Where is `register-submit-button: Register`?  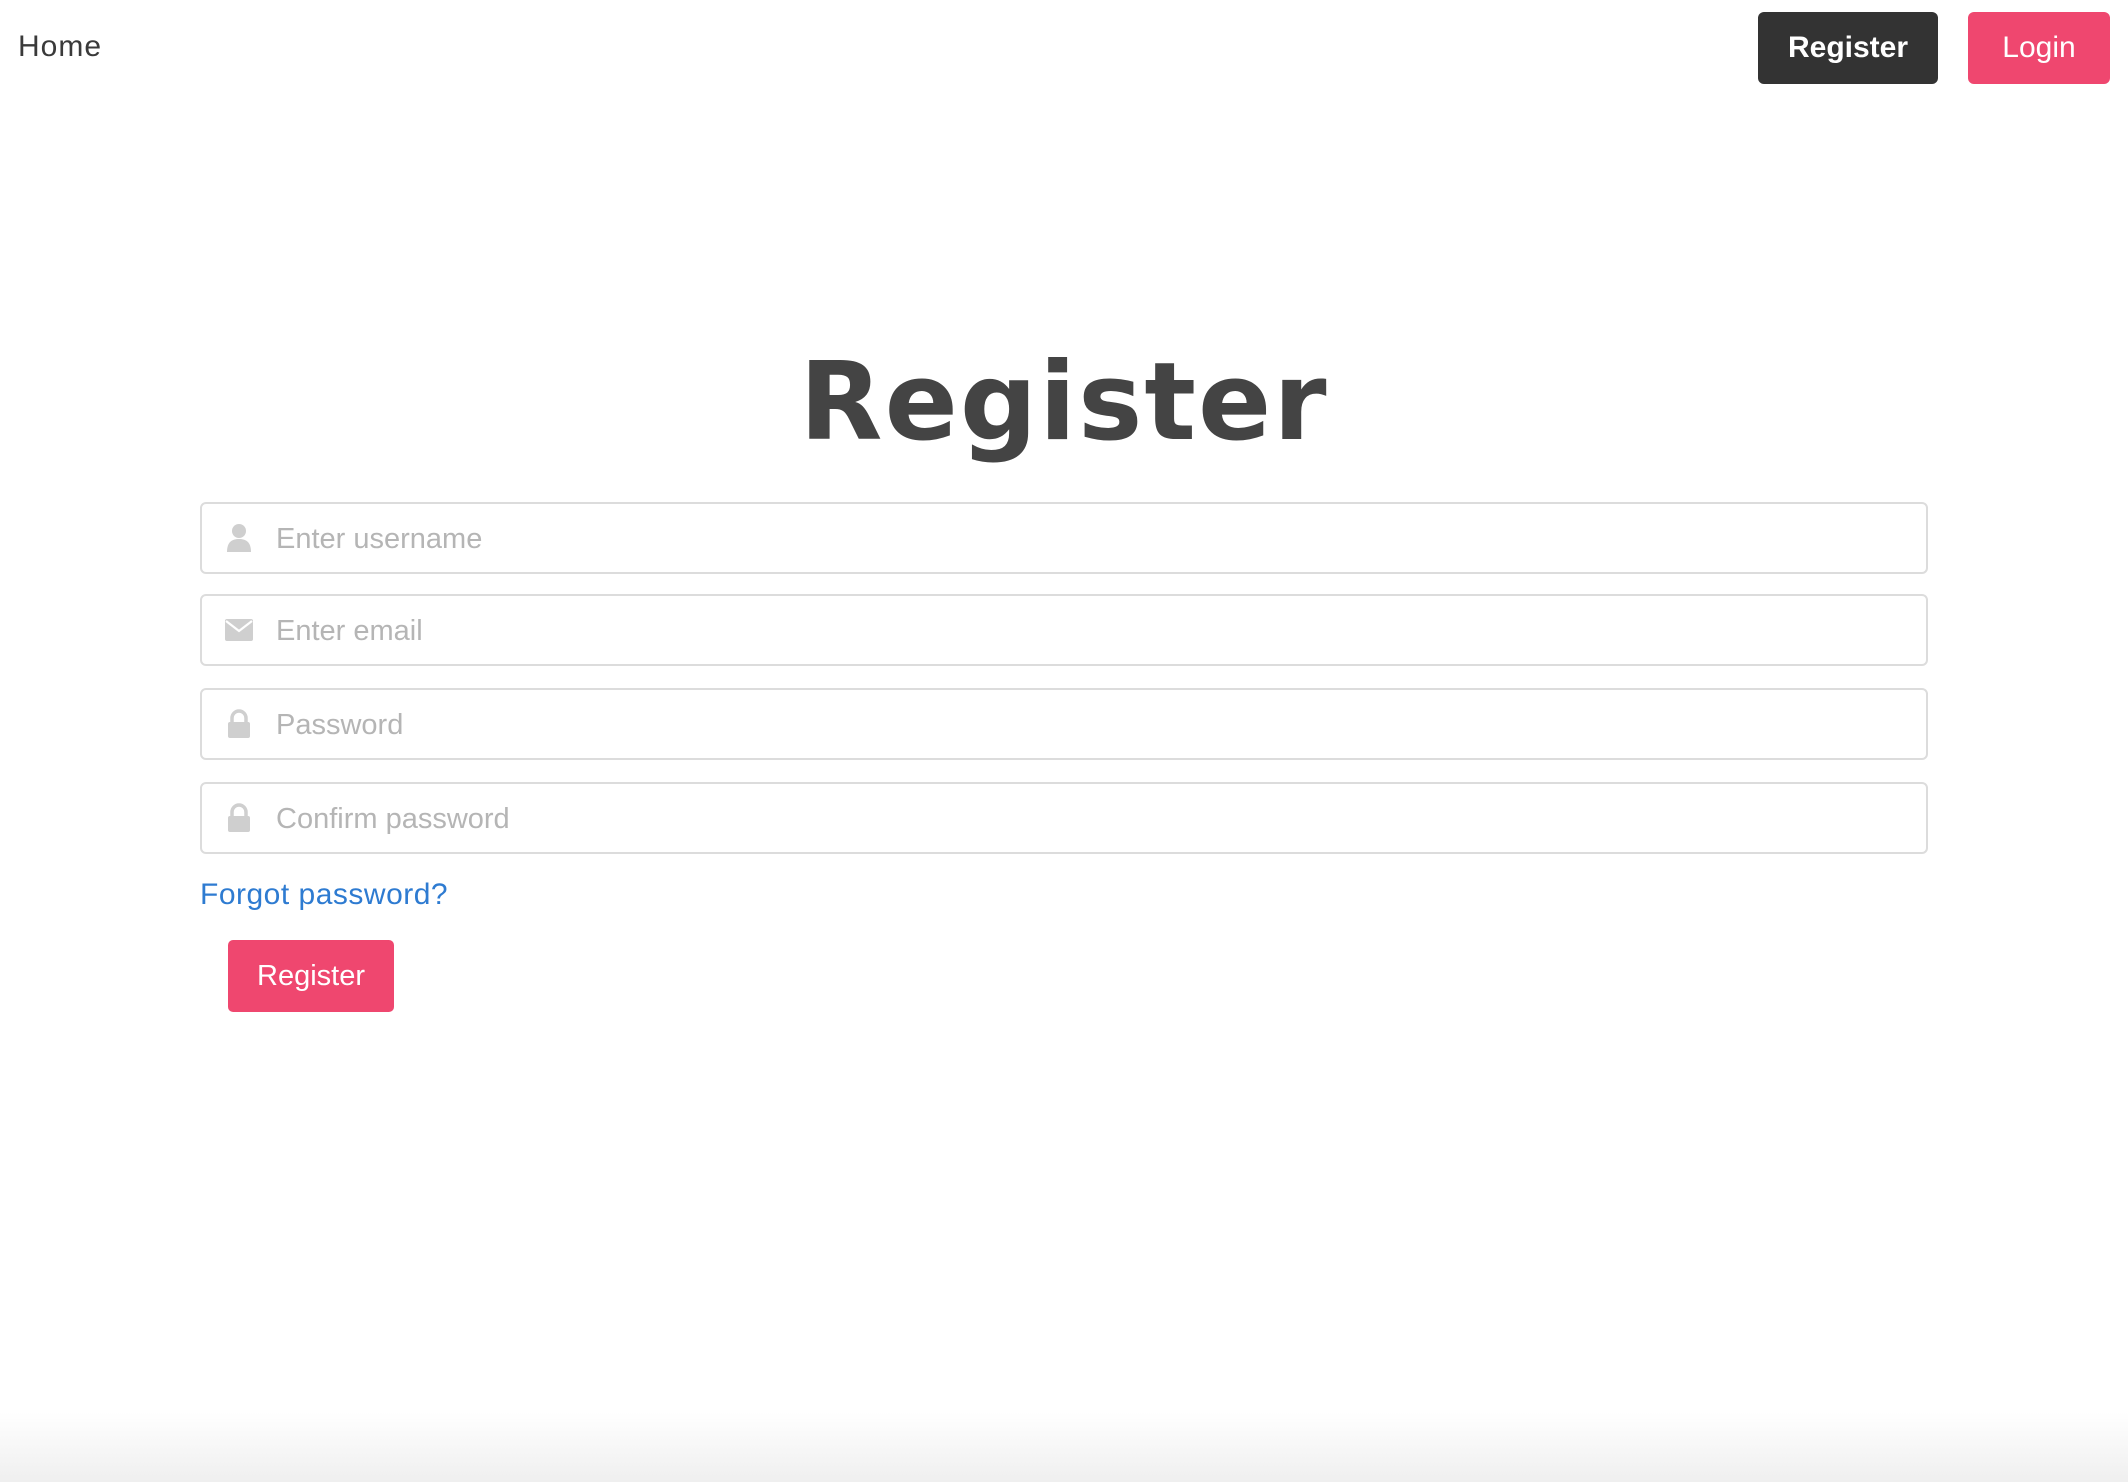
register-submit-button: Register is located at coordinates (311, 976).